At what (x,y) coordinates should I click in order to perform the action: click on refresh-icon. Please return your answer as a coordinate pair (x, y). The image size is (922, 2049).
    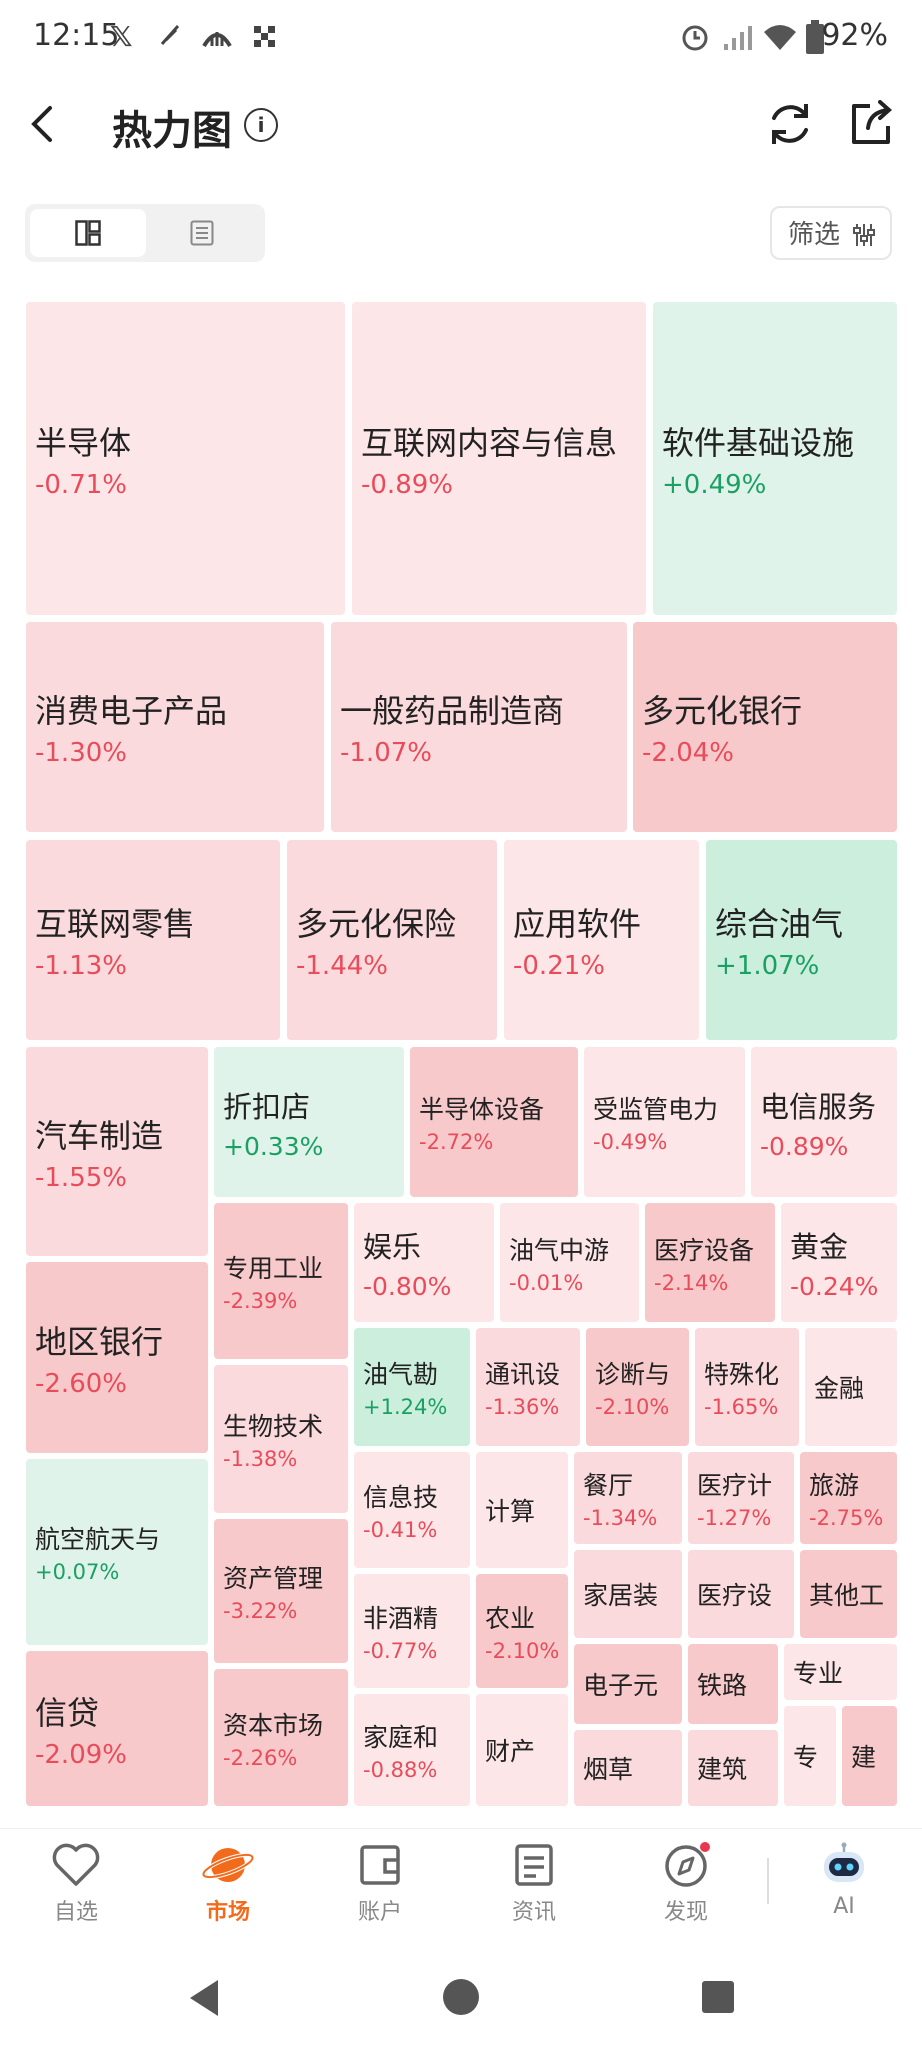
    Looking at the image, I should click on (790, 124).